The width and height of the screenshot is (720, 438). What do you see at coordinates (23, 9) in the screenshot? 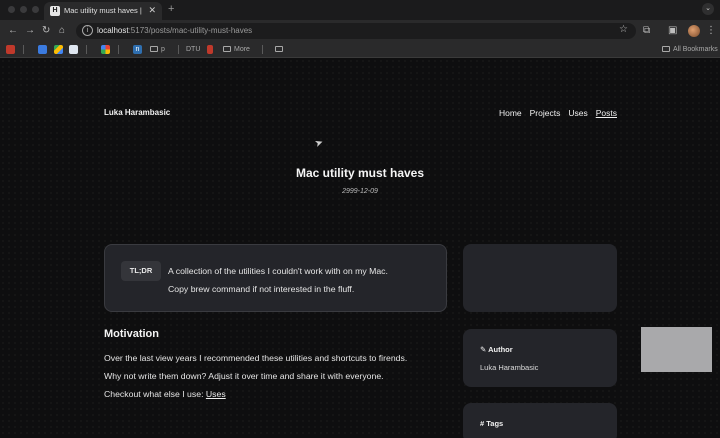
I see `minimize-window-dot` at bounding box center [23, 9].